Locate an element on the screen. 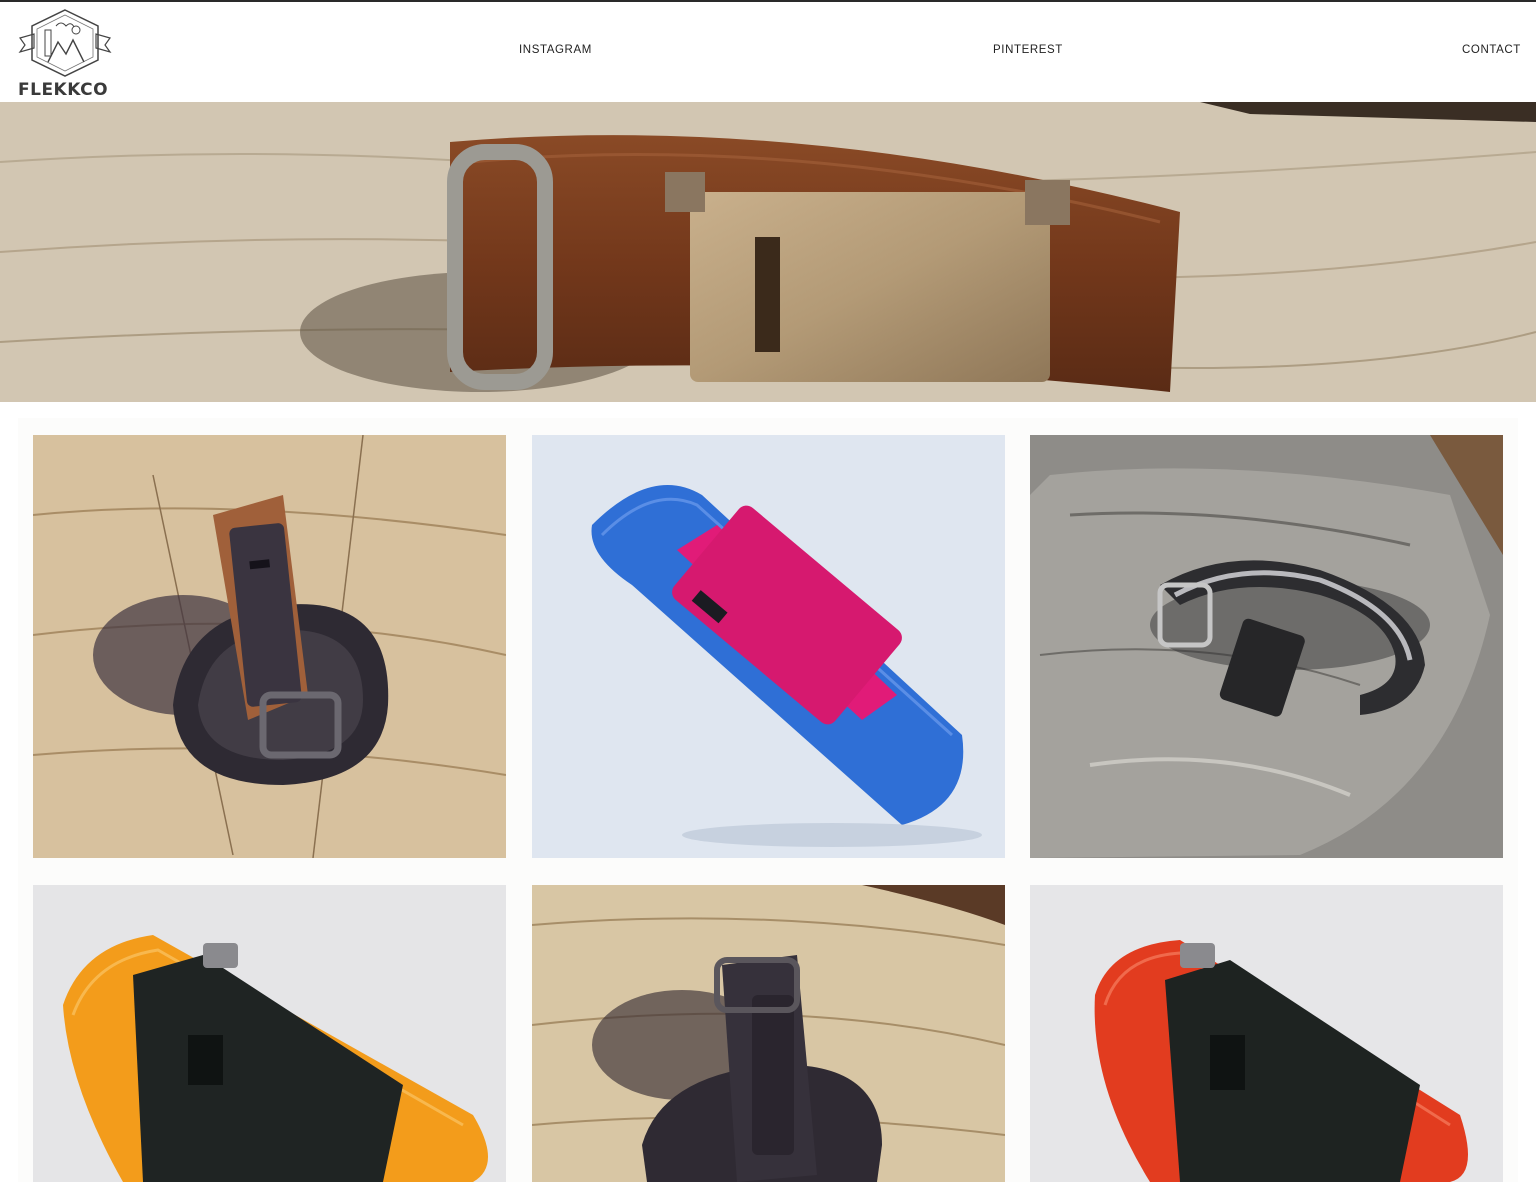 This screenshot has height=1182, width=1536. mountain-crest-icon is located at coordinates (65, 43).